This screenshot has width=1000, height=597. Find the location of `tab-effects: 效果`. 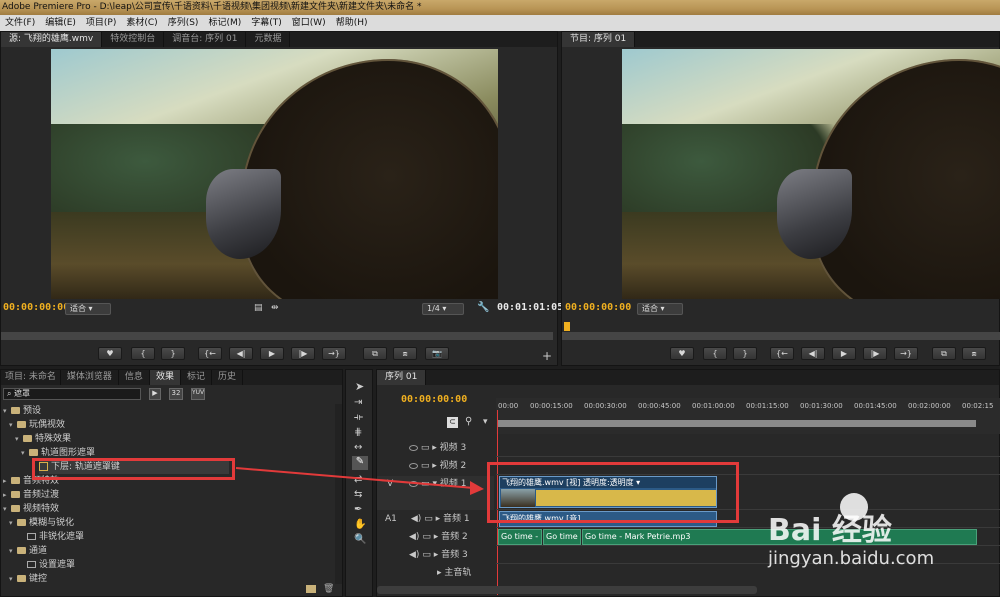

tab-effects: 效果 is located at coordinates (165, 377).